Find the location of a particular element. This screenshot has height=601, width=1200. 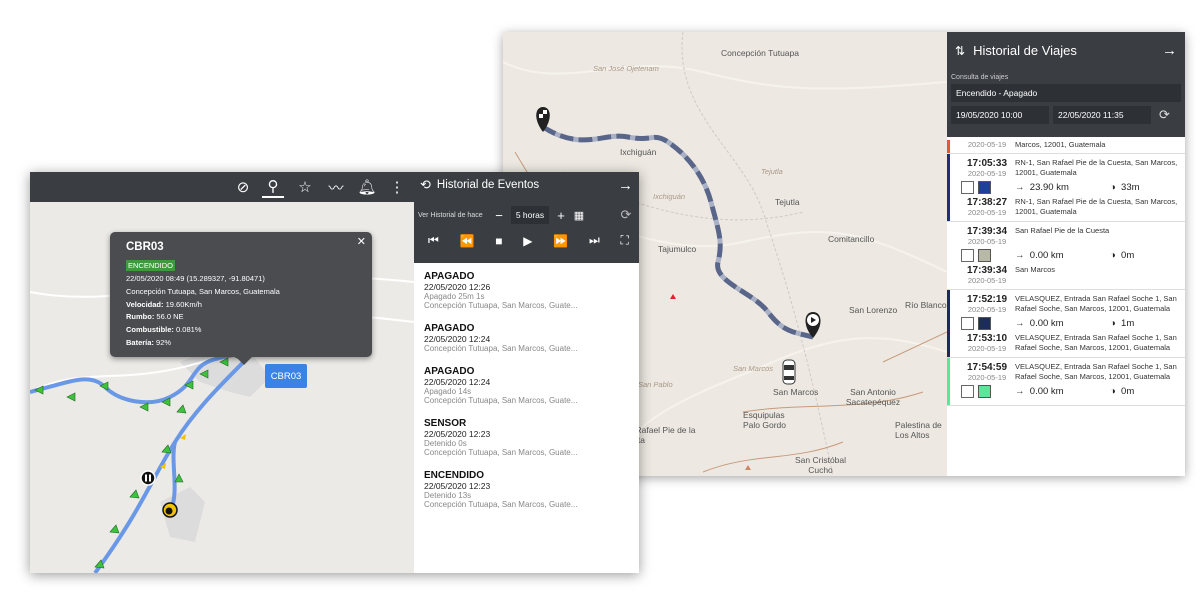

popup-fuel: Combustible: 0.081% is located at coordinates (164, 330).